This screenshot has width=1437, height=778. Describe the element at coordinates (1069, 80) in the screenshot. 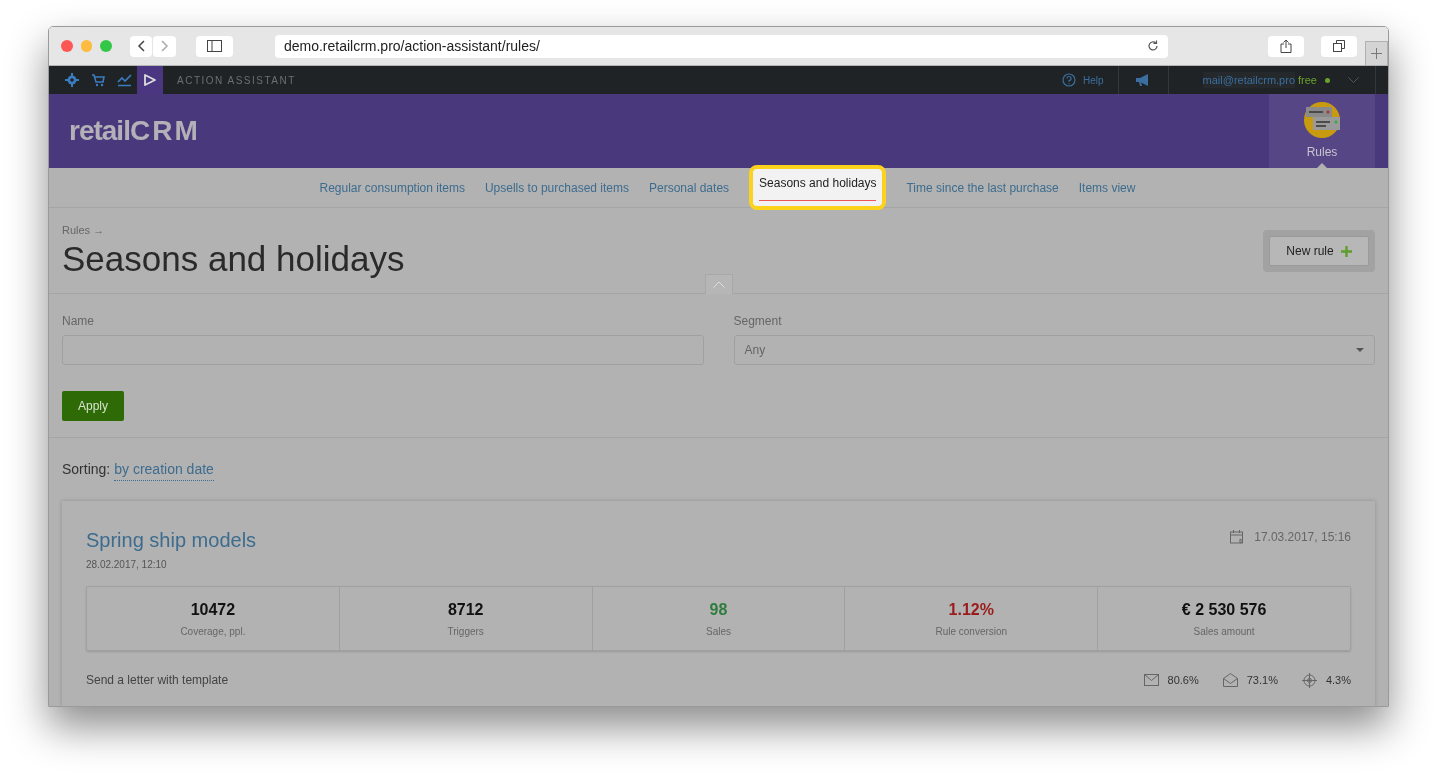

I see `help-icon` at that location.